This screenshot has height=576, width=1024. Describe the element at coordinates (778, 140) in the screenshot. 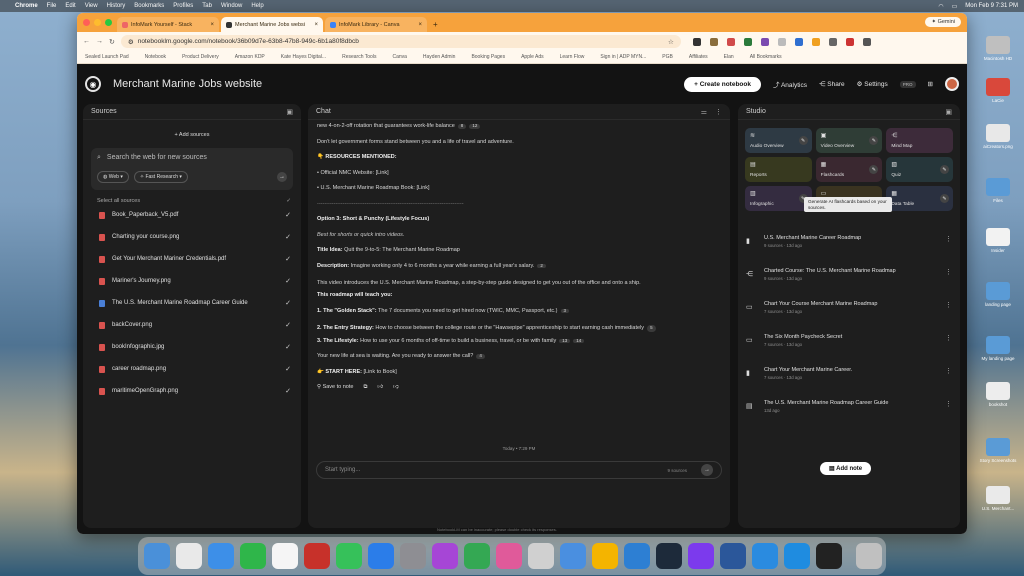

I see `audio-overview-tile: ≋ Audio Overview ✎` at that location.